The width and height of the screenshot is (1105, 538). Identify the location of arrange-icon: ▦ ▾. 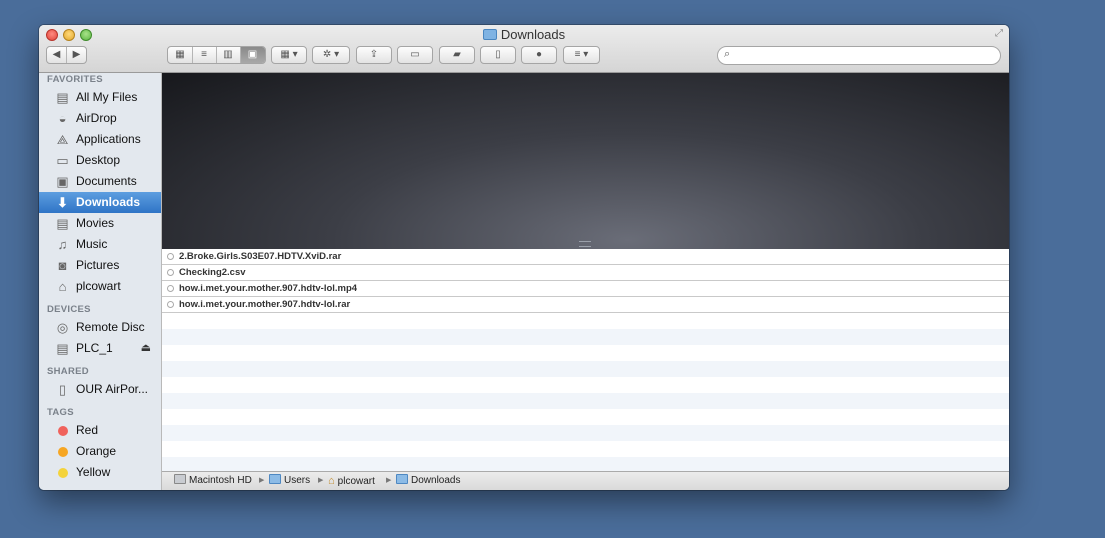
(289, 54).